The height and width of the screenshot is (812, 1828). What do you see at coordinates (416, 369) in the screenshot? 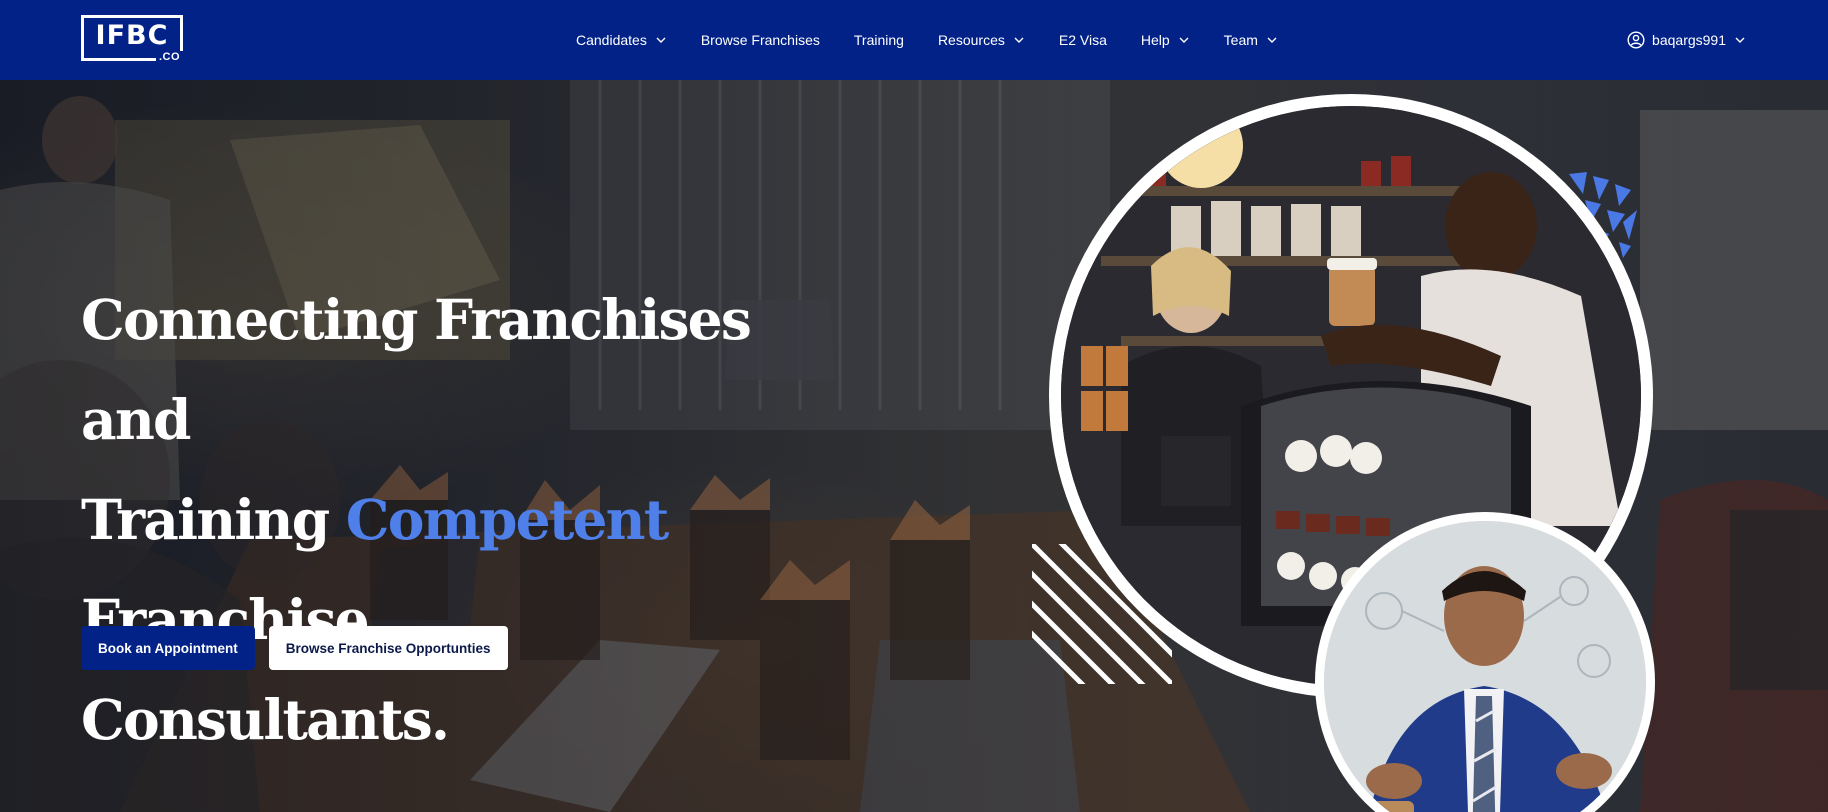
I see `headline-line-1: Connecting Franchises and` at bounding box center [416, 369].